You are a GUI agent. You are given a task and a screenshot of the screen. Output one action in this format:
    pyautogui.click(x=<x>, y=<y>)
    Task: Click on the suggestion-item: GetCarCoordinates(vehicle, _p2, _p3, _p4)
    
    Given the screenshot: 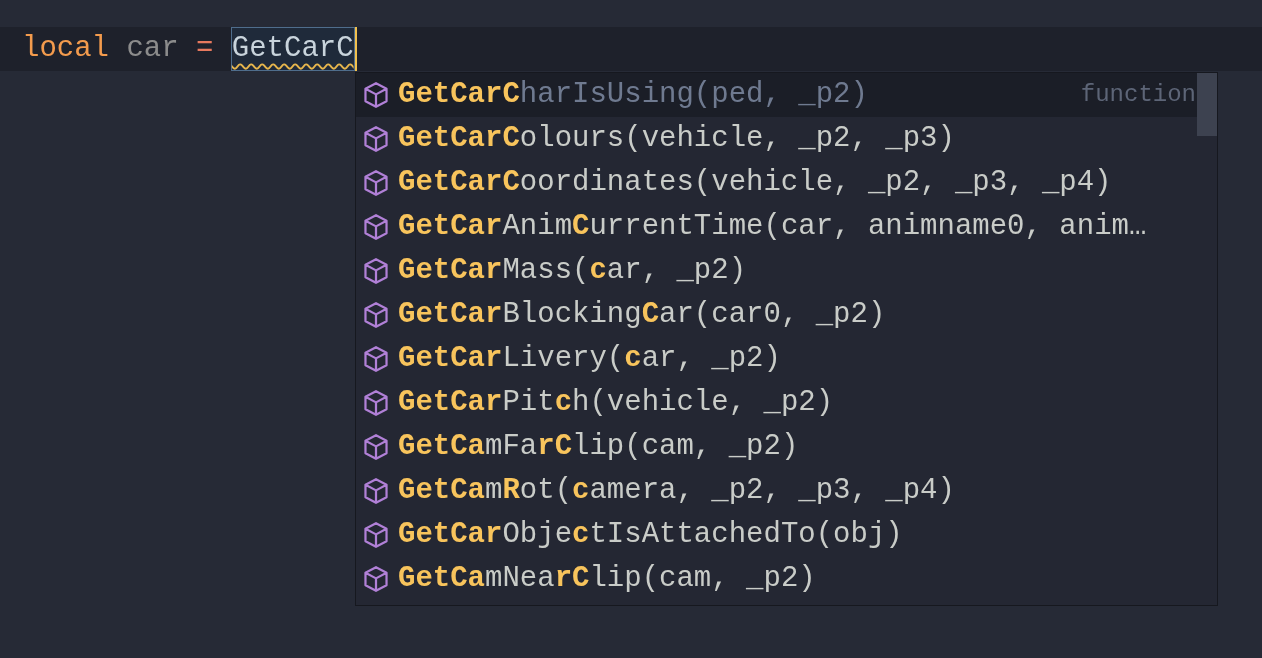 What is the action you would take?
    pyautogui.click(x=776, y=183)
    